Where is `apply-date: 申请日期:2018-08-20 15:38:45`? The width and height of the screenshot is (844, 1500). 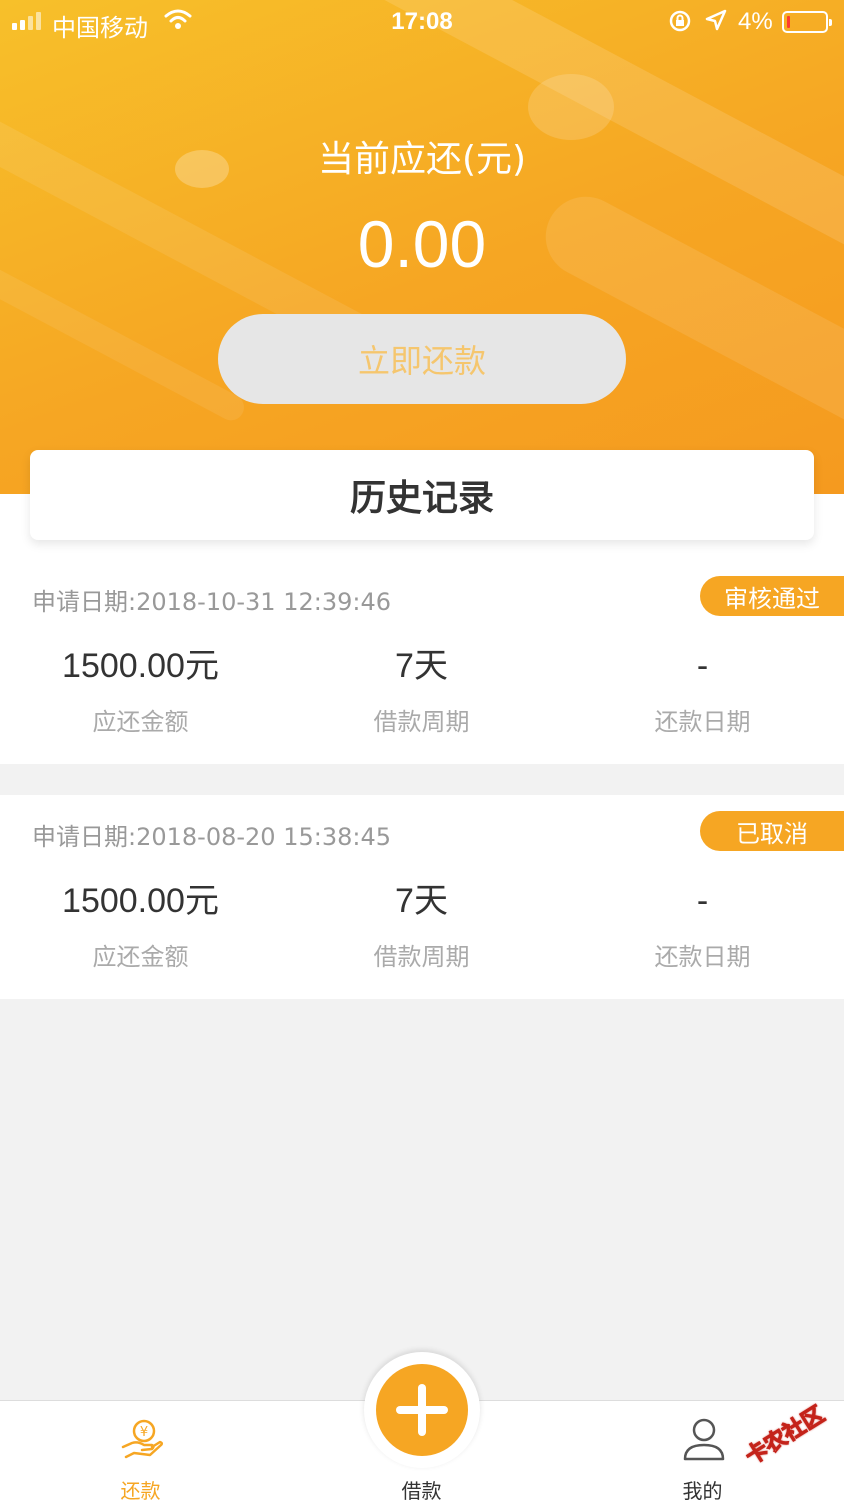 apply-date: 申请日期:2018-08-20 15:38:45 is located at coordinates (211, 837).